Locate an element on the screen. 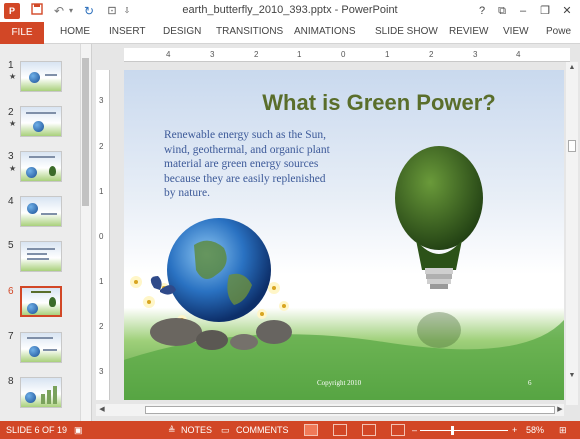 Image resolution: width=580 pixels, height=439 pixels. zoom-out-button: – is located at coordinates (414, 430).